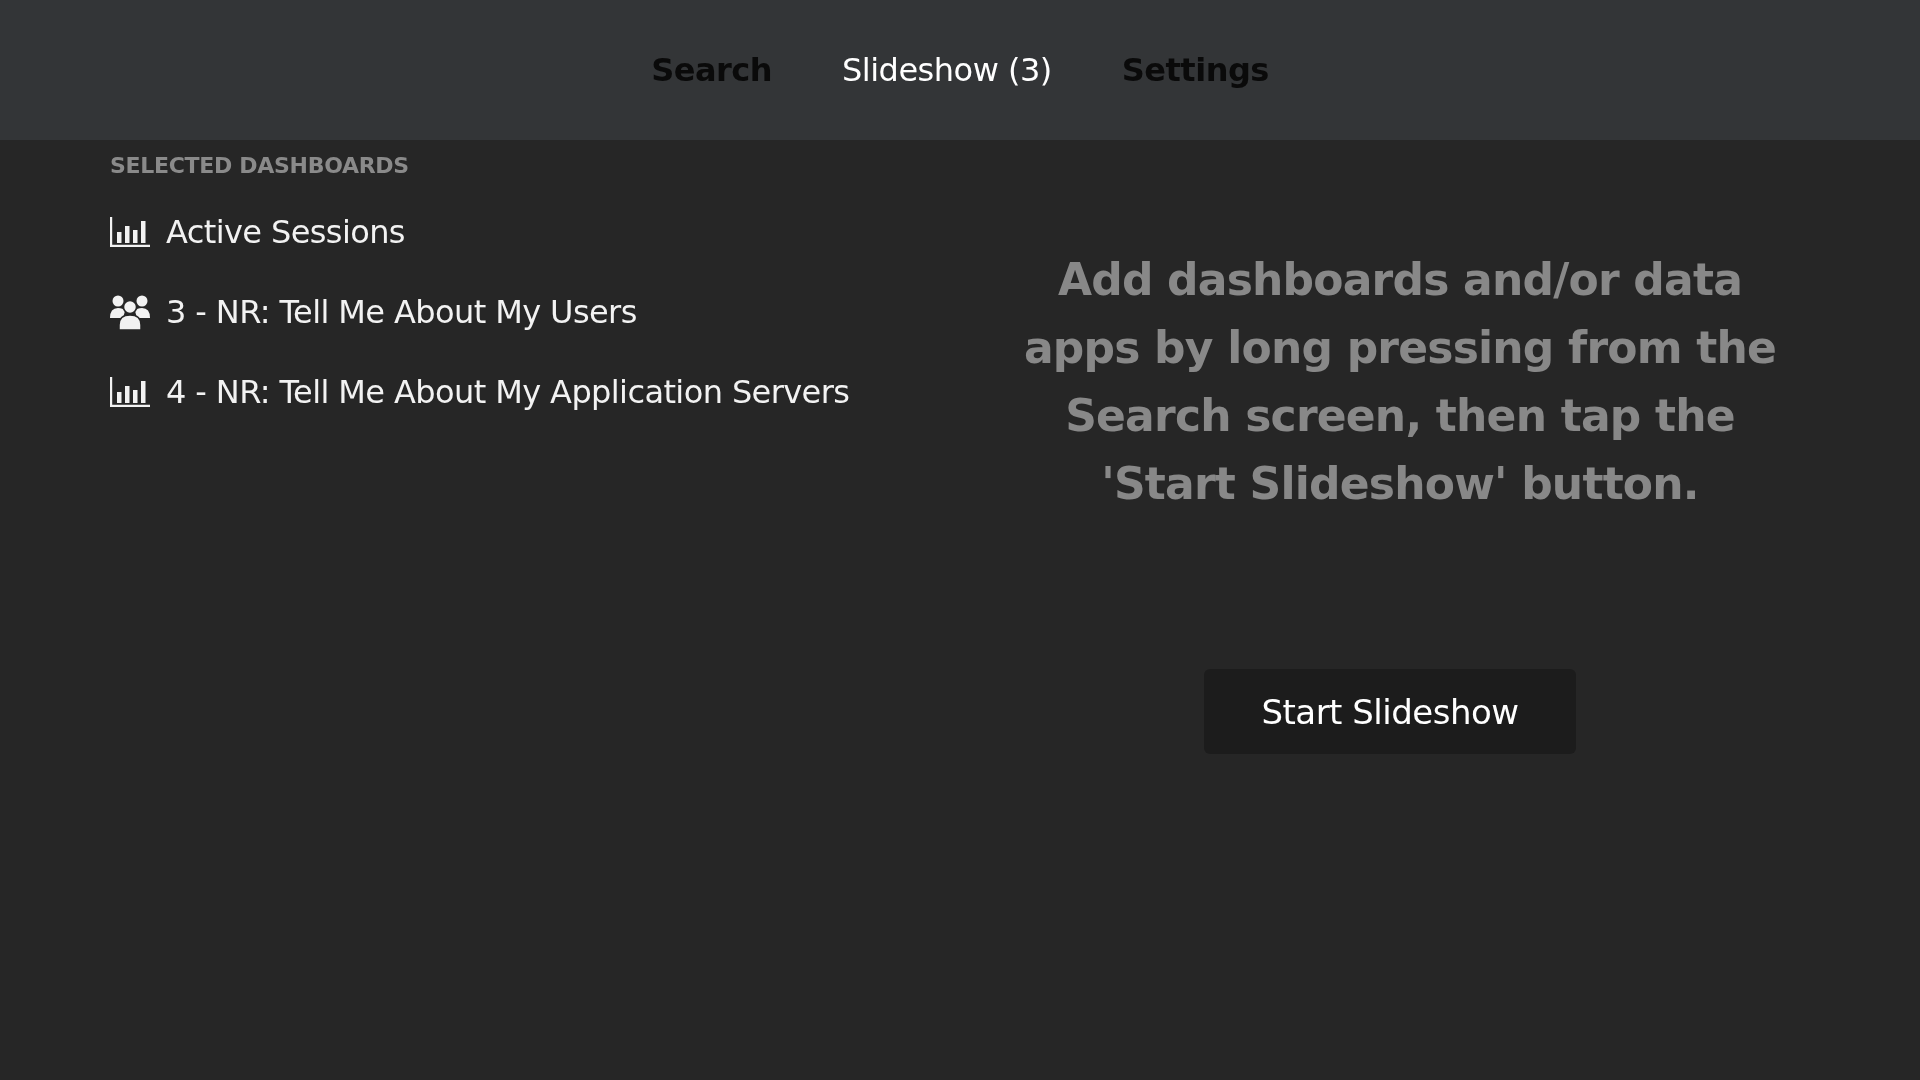 This screenshot has height=1080, width=1920. What do you see at coordinates (1390, 711) in the screenshot?
I see `start-slideshow-button: Start Slideshow` at bounding box center [1390, 711].